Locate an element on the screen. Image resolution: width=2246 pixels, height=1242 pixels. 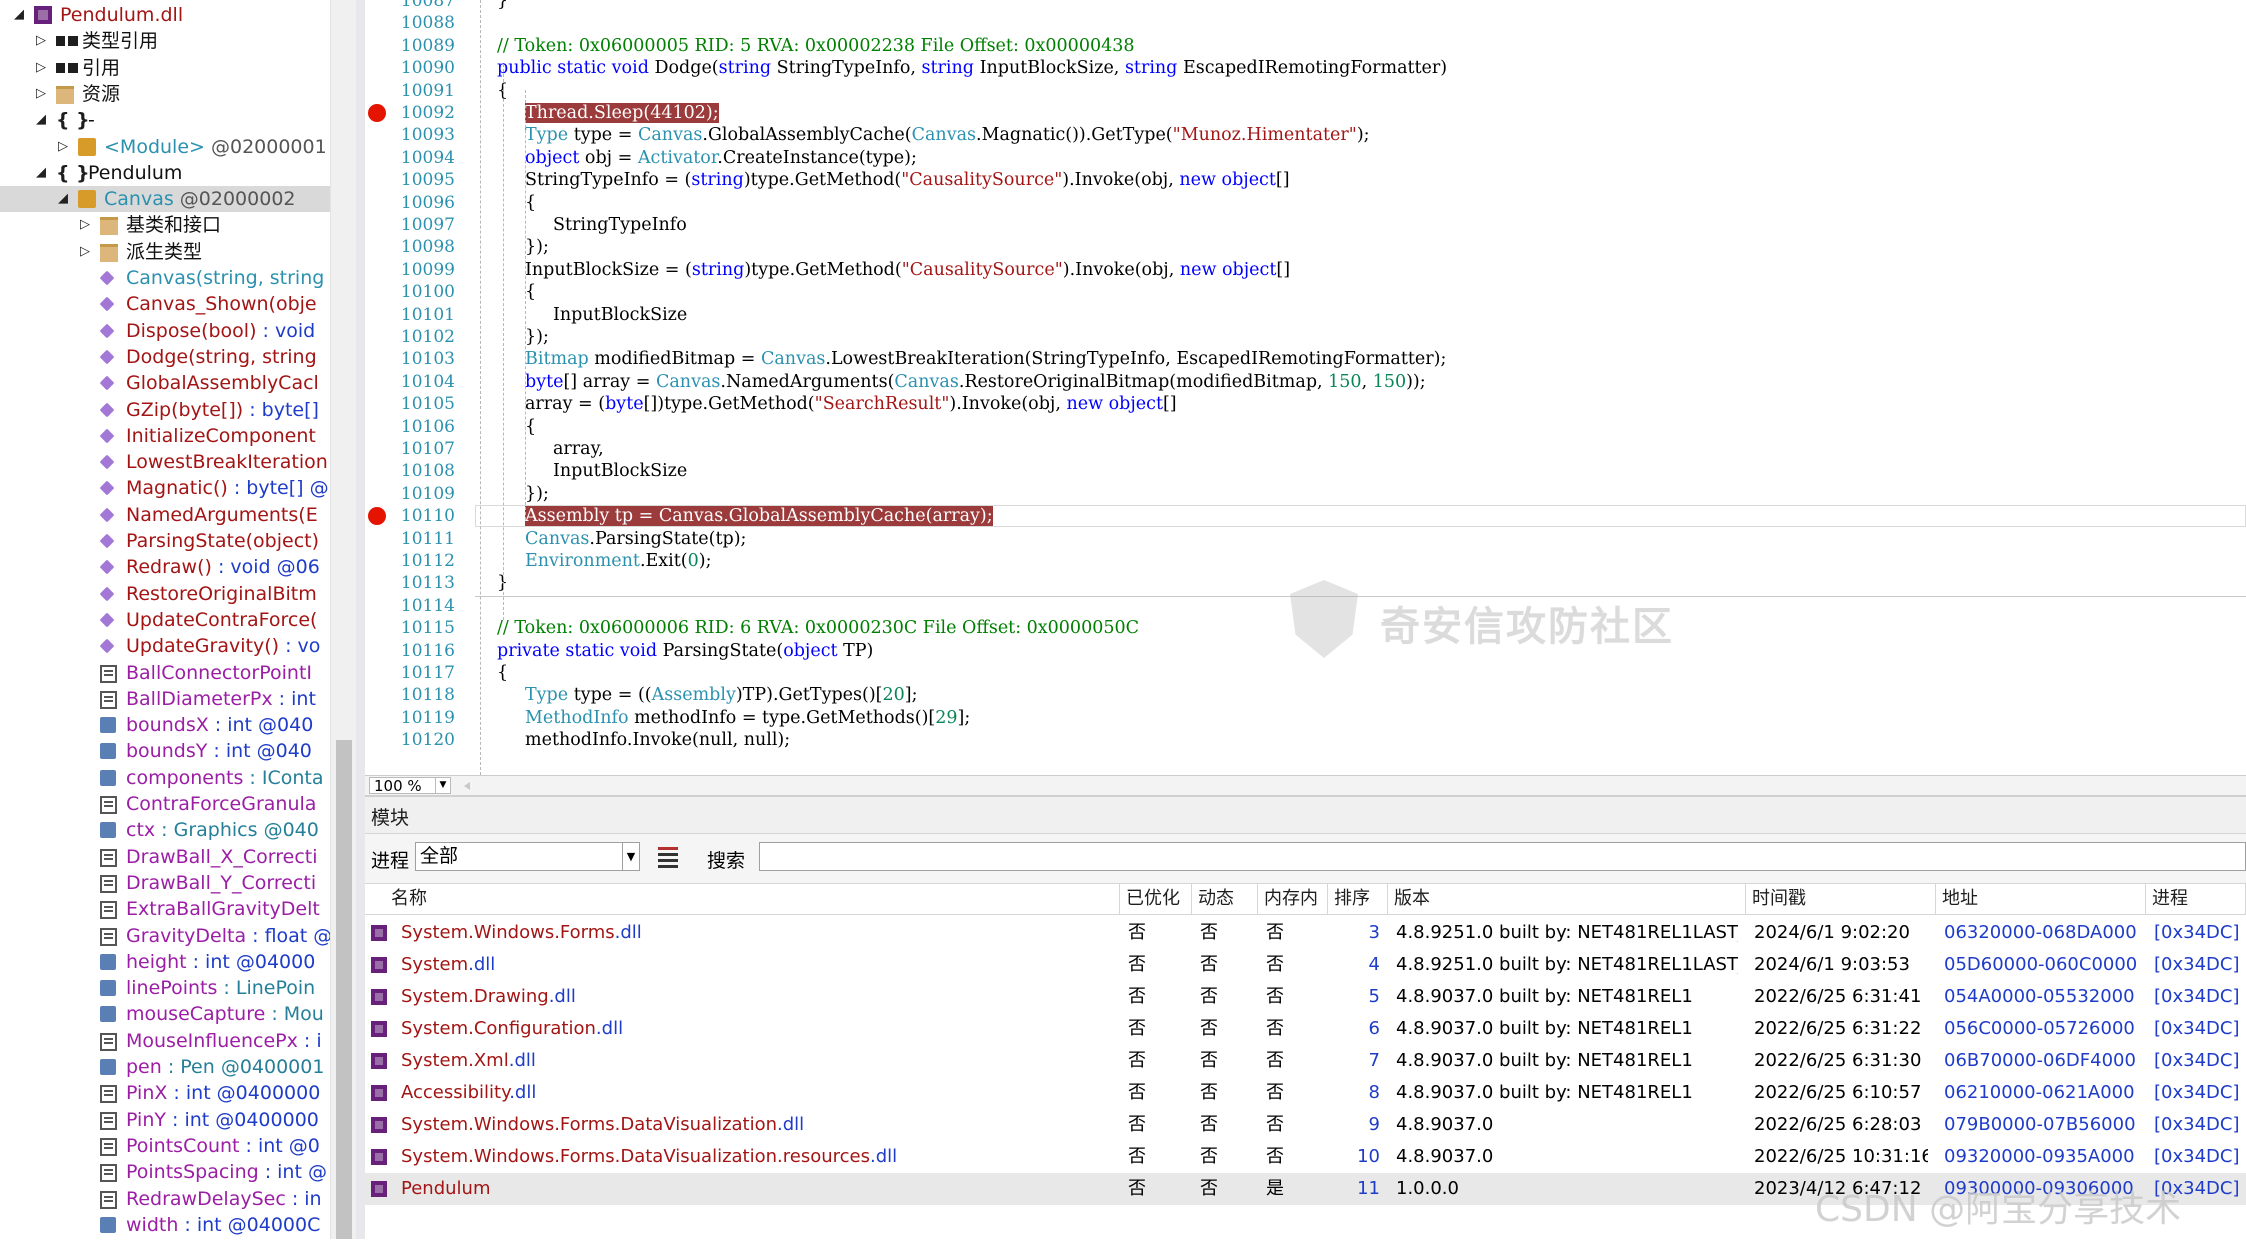
tree-node: ◢ { } Pendulum is located at coordinates (165, 173).